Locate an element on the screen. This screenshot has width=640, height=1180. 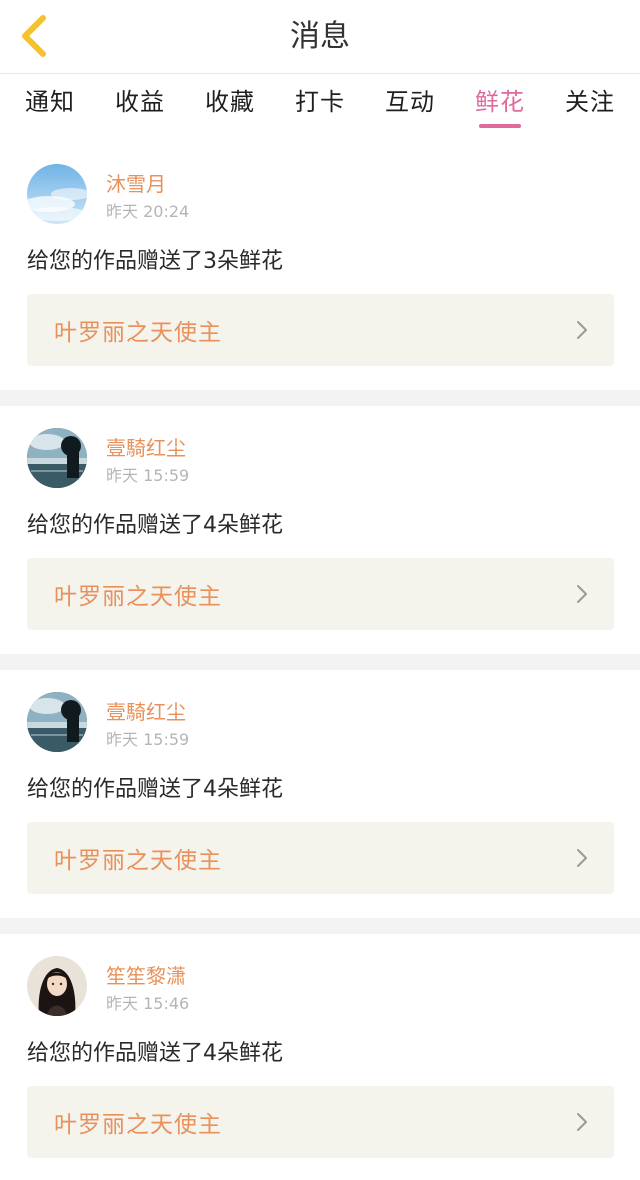
sky-avatar-icon is located at coordinates (57, 194).